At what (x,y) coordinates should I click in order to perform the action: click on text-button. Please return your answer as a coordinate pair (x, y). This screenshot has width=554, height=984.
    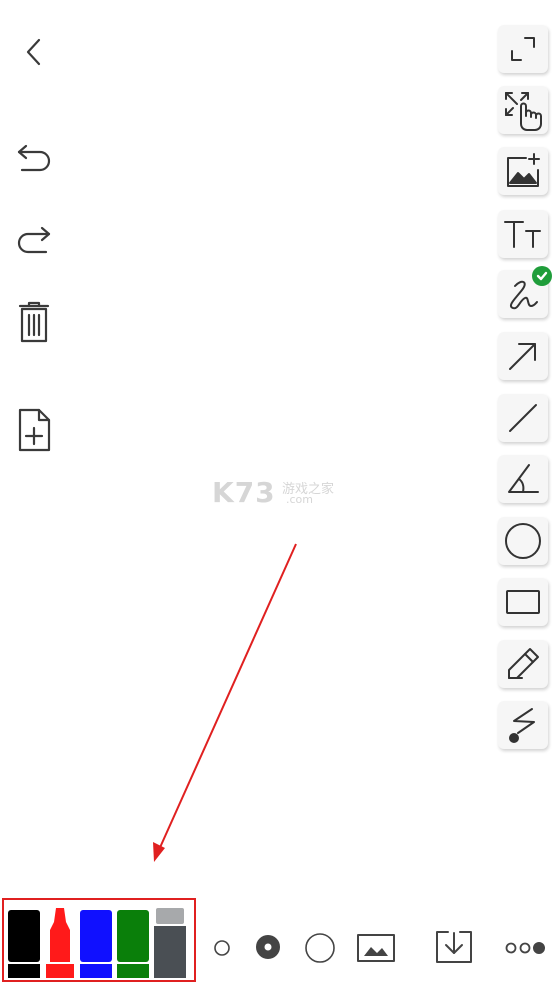
    Looking at the image, I should click on (523, 234).